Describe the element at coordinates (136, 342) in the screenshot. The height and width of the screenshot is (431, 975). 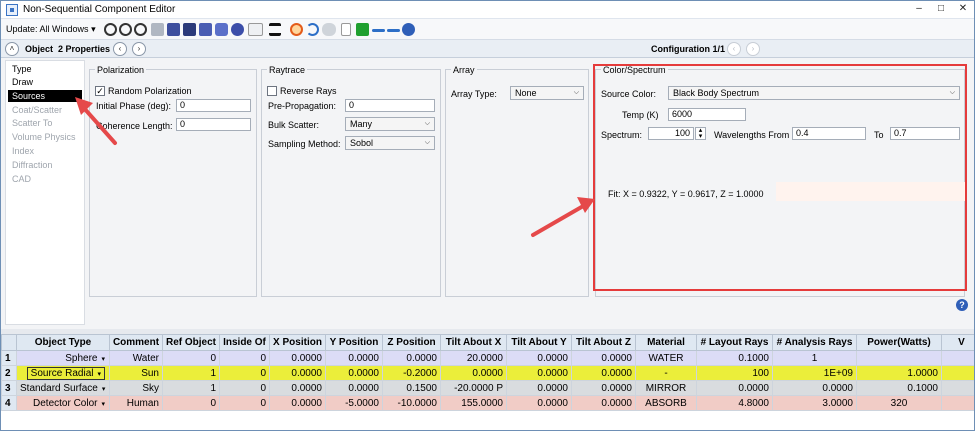
I see `header-comment: Comment` at that location.